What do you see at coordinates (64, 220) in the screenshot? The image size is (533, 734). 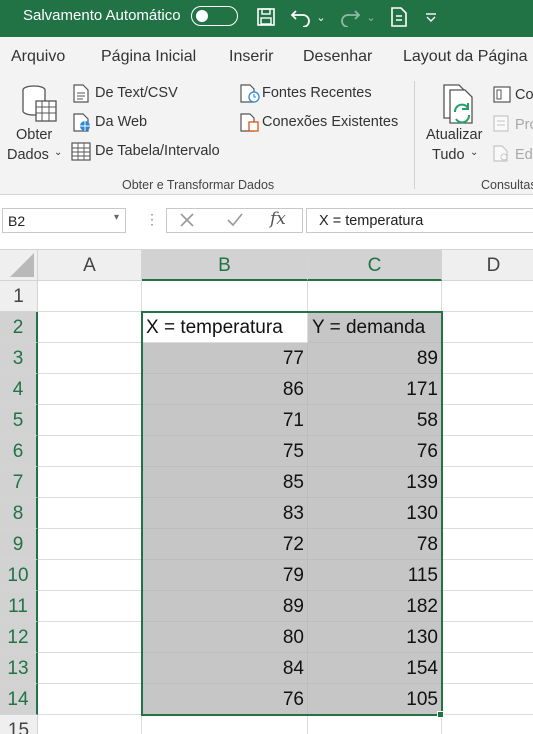 I see `name-box: B2 ▾` at bounding box center [64, 220].